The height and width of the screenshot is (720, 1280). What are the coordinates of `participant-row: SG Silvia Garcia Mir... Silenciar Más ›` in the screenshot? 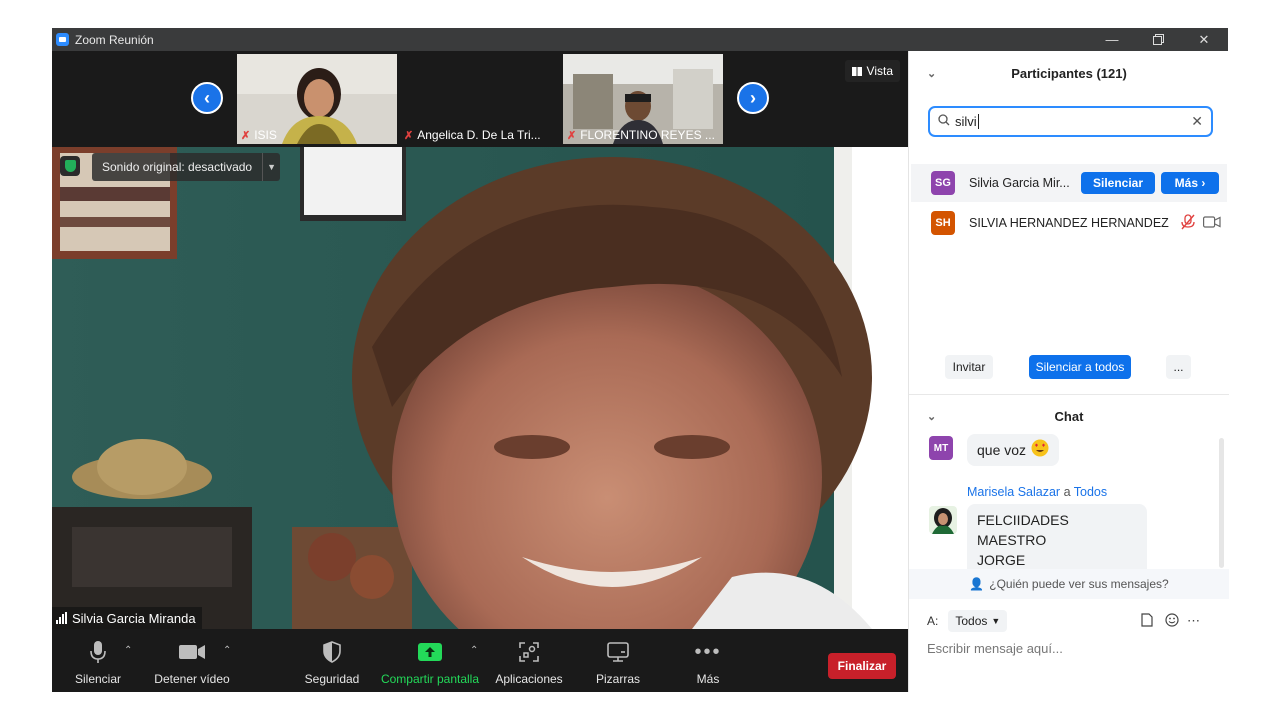 It's located at (1069, 183).